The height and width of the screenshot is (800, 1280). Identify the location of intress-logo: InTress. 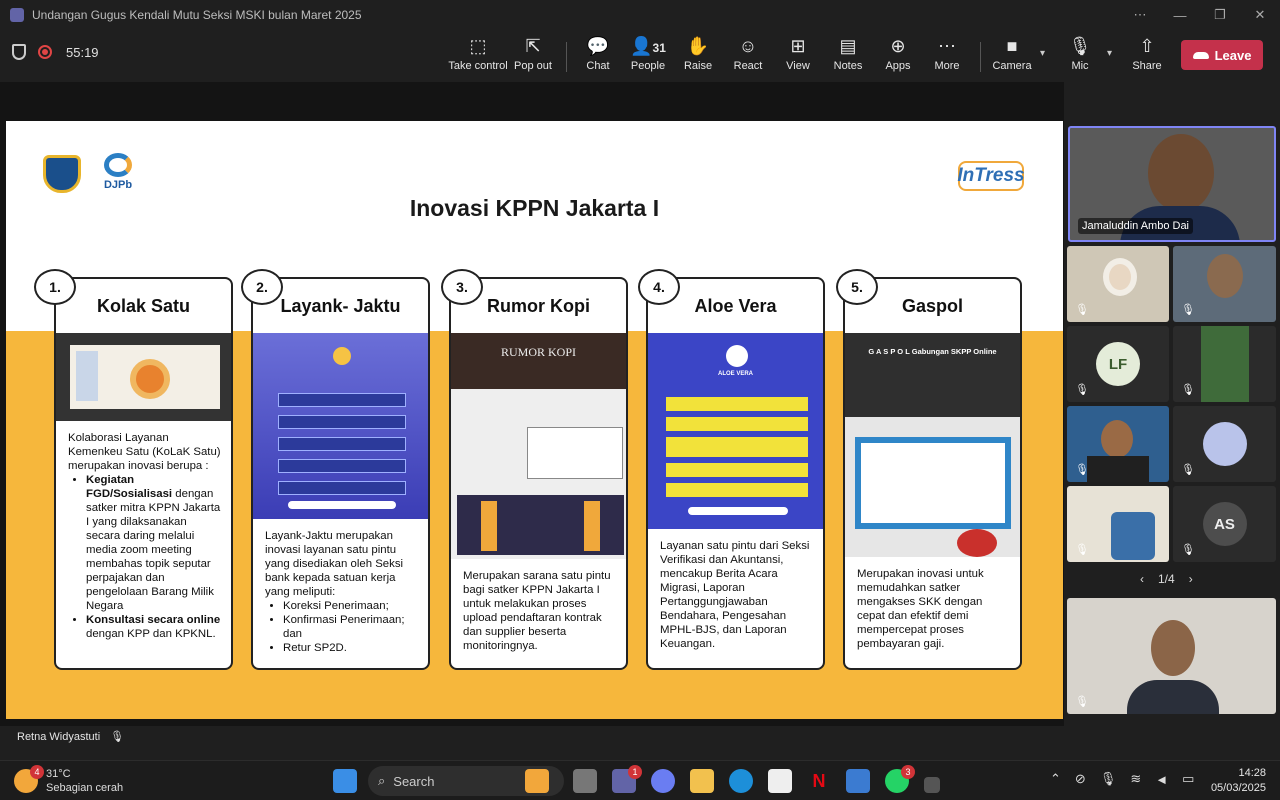
(991, 176).